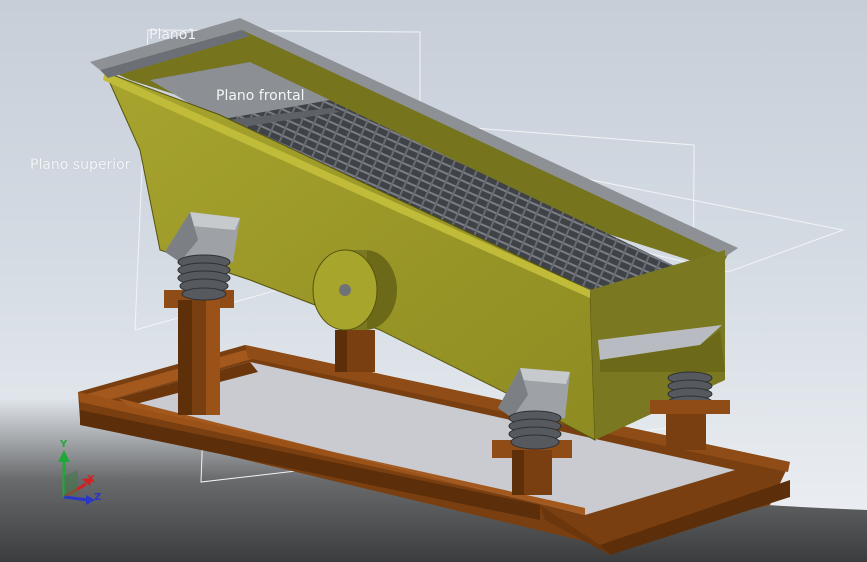  What do you see at coordinates (91, 479) in the screenshot?
I see `x-axis-label: X` at bounding box center [91, 479].